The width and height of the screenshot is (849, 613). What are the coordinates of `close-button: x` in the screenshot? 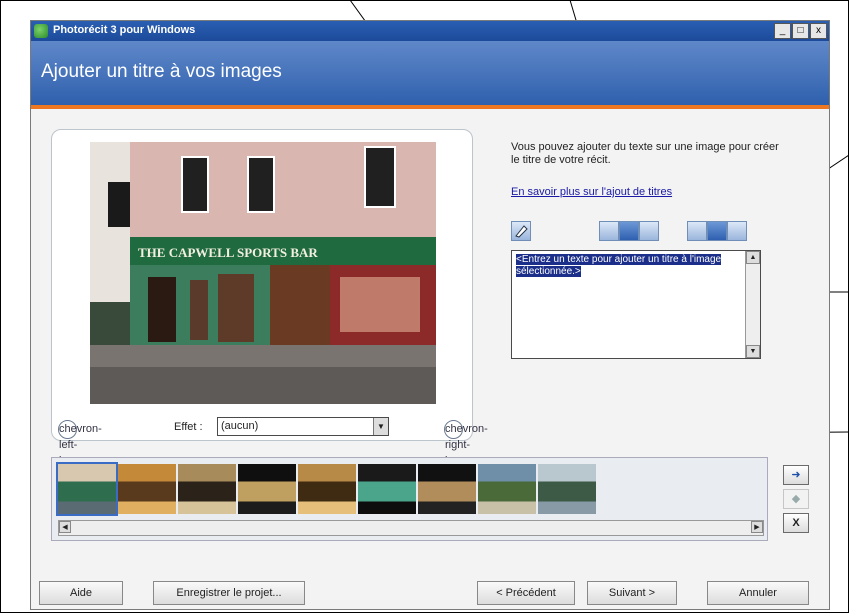 It's located at (818, 31).